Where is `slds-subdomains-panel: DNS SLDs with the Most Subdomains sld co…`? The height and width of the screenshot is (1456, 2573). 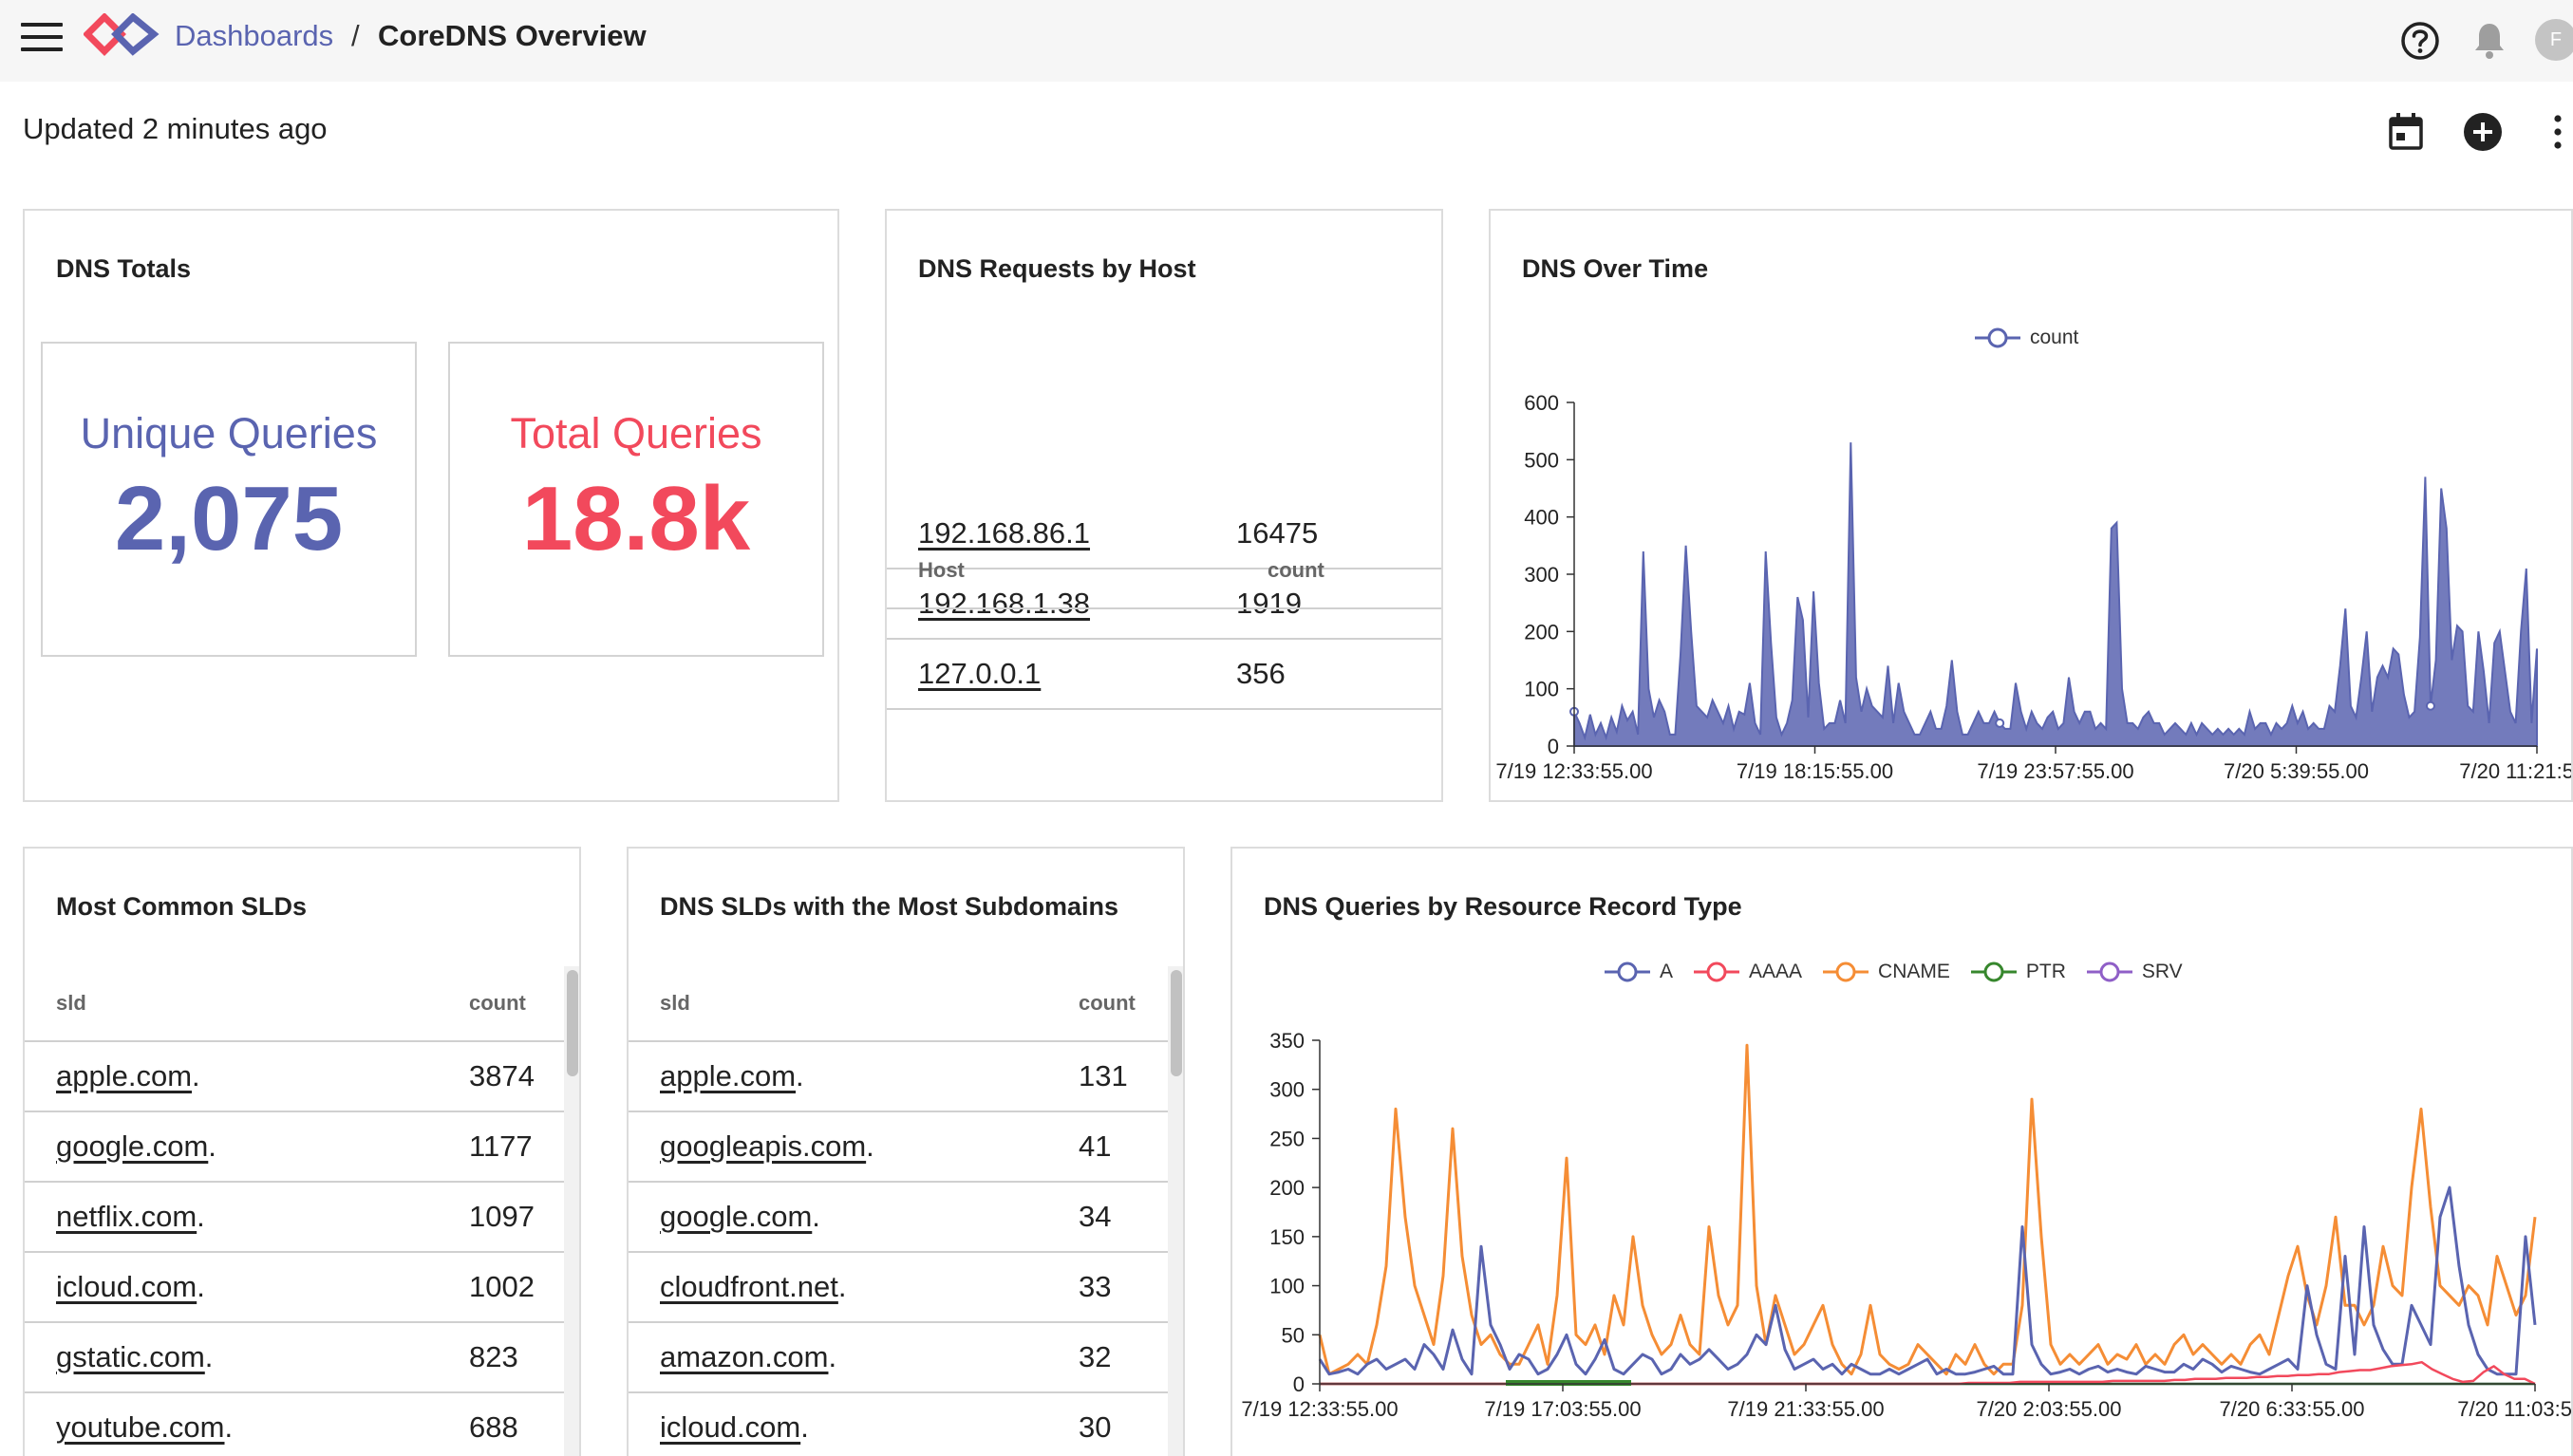
slds-subdomains-panel: DNS SLDs with the Most Subdomains sld co… is located at coordinates (906, 1151).